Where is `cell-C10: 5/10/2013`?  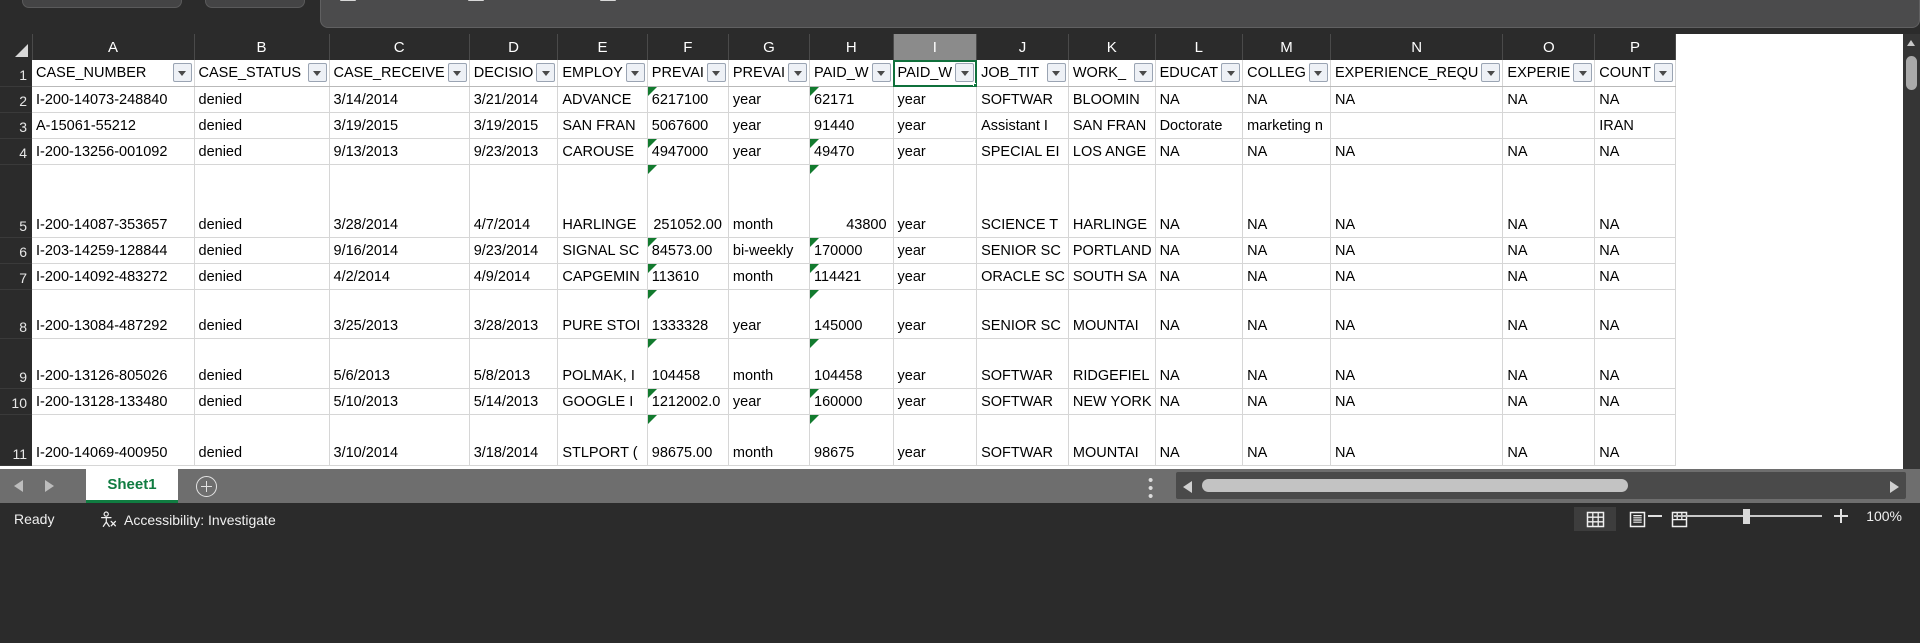
cell-C10: 5/10/2013 is located at coordinates (399, 401).